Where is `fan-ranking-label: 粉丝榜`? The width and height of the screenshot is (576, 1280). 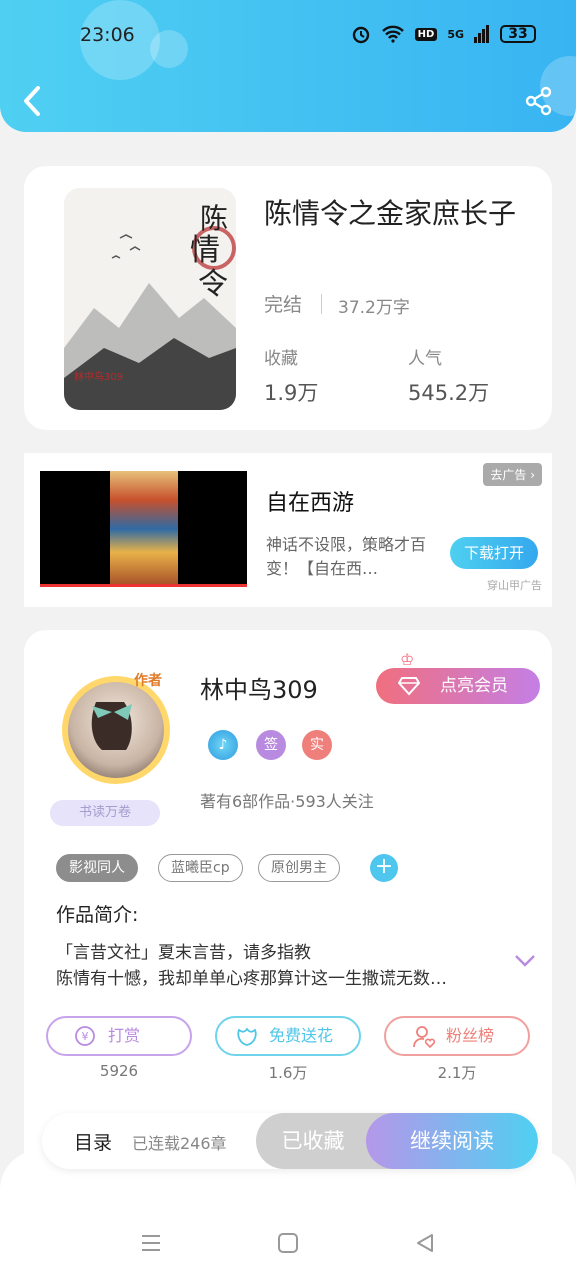
fan-ranking-label: 粉丝榜 is located at coordinates (470, 1035).